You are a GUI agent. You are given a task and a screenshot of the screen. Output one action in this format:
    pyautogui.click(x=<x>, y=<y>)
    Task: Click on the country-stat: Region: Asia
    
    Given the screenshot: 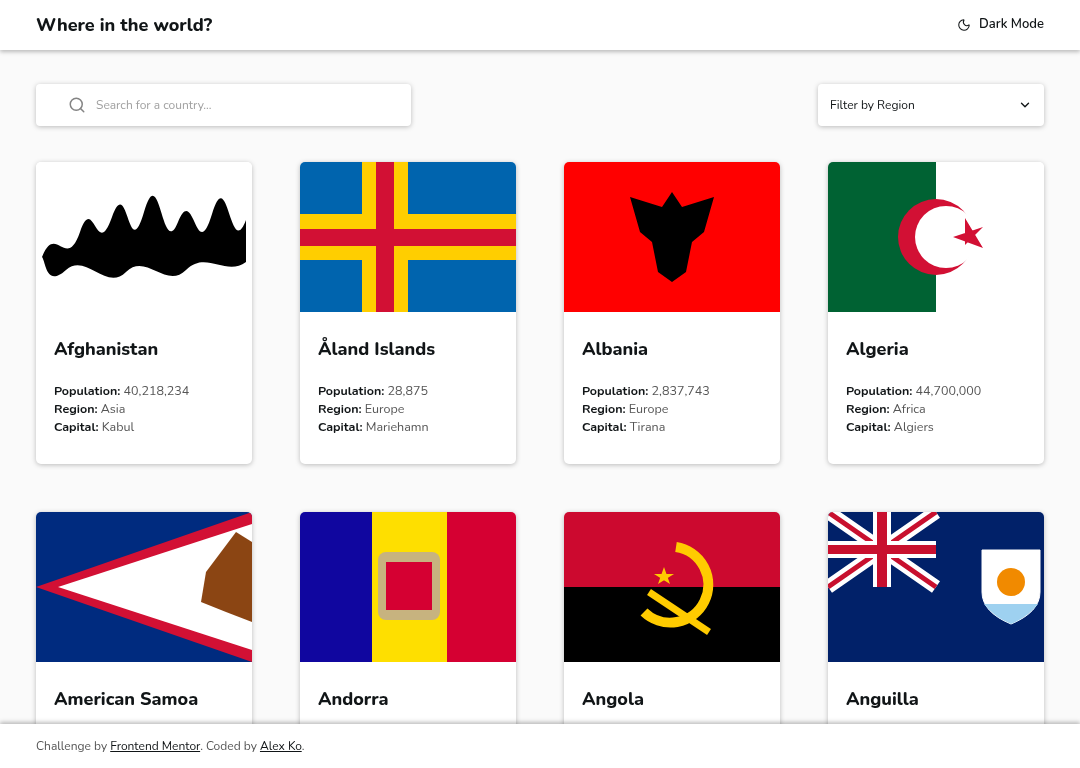 What is the action you would take?
    pyautogui.click(x=90, y=409)
    